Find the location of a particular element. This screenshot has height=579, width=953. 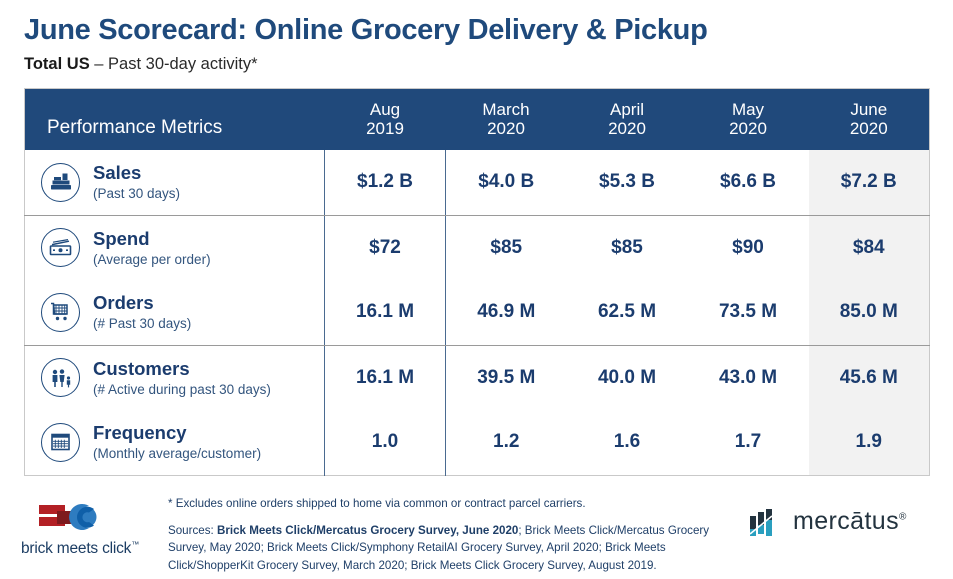

metric-name: Frequency is located at coordinates (140, 433).